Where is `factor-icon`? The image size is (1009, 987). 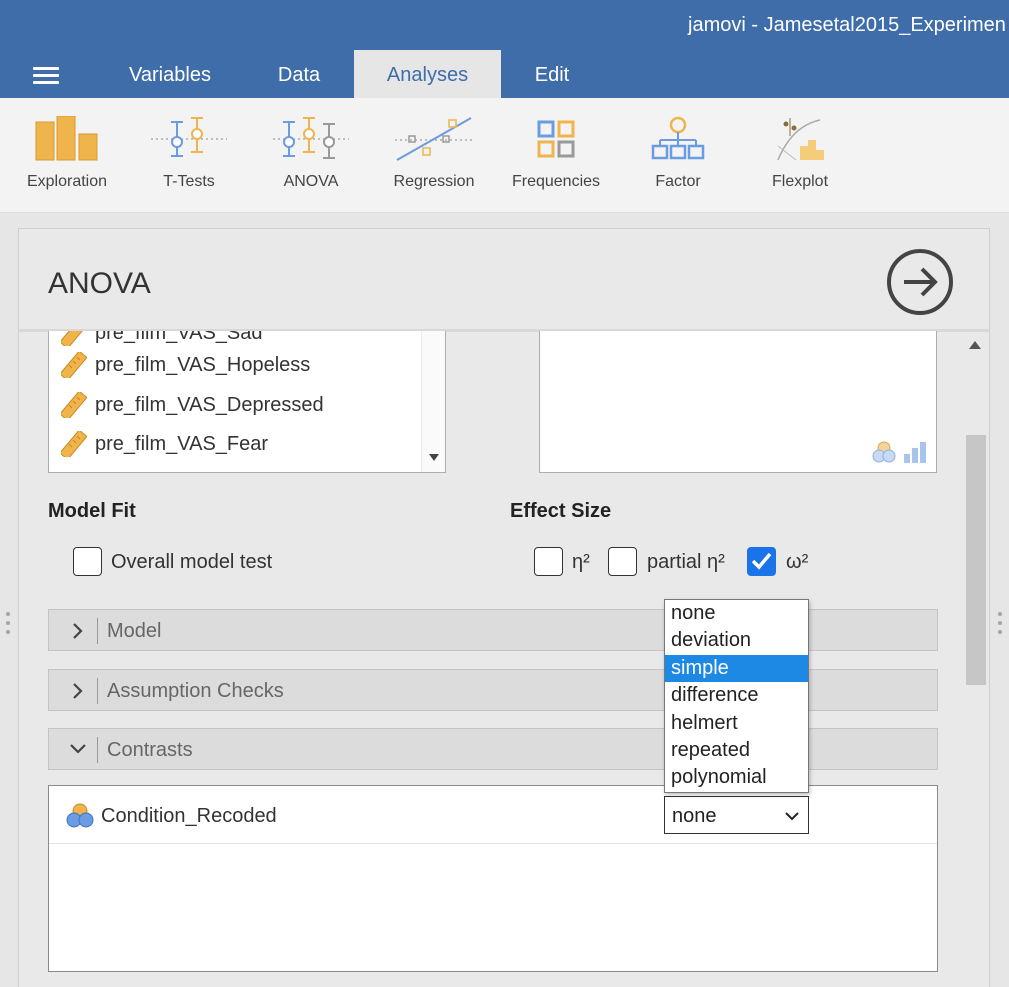 factor-icon is located at coordinates (678, 138).